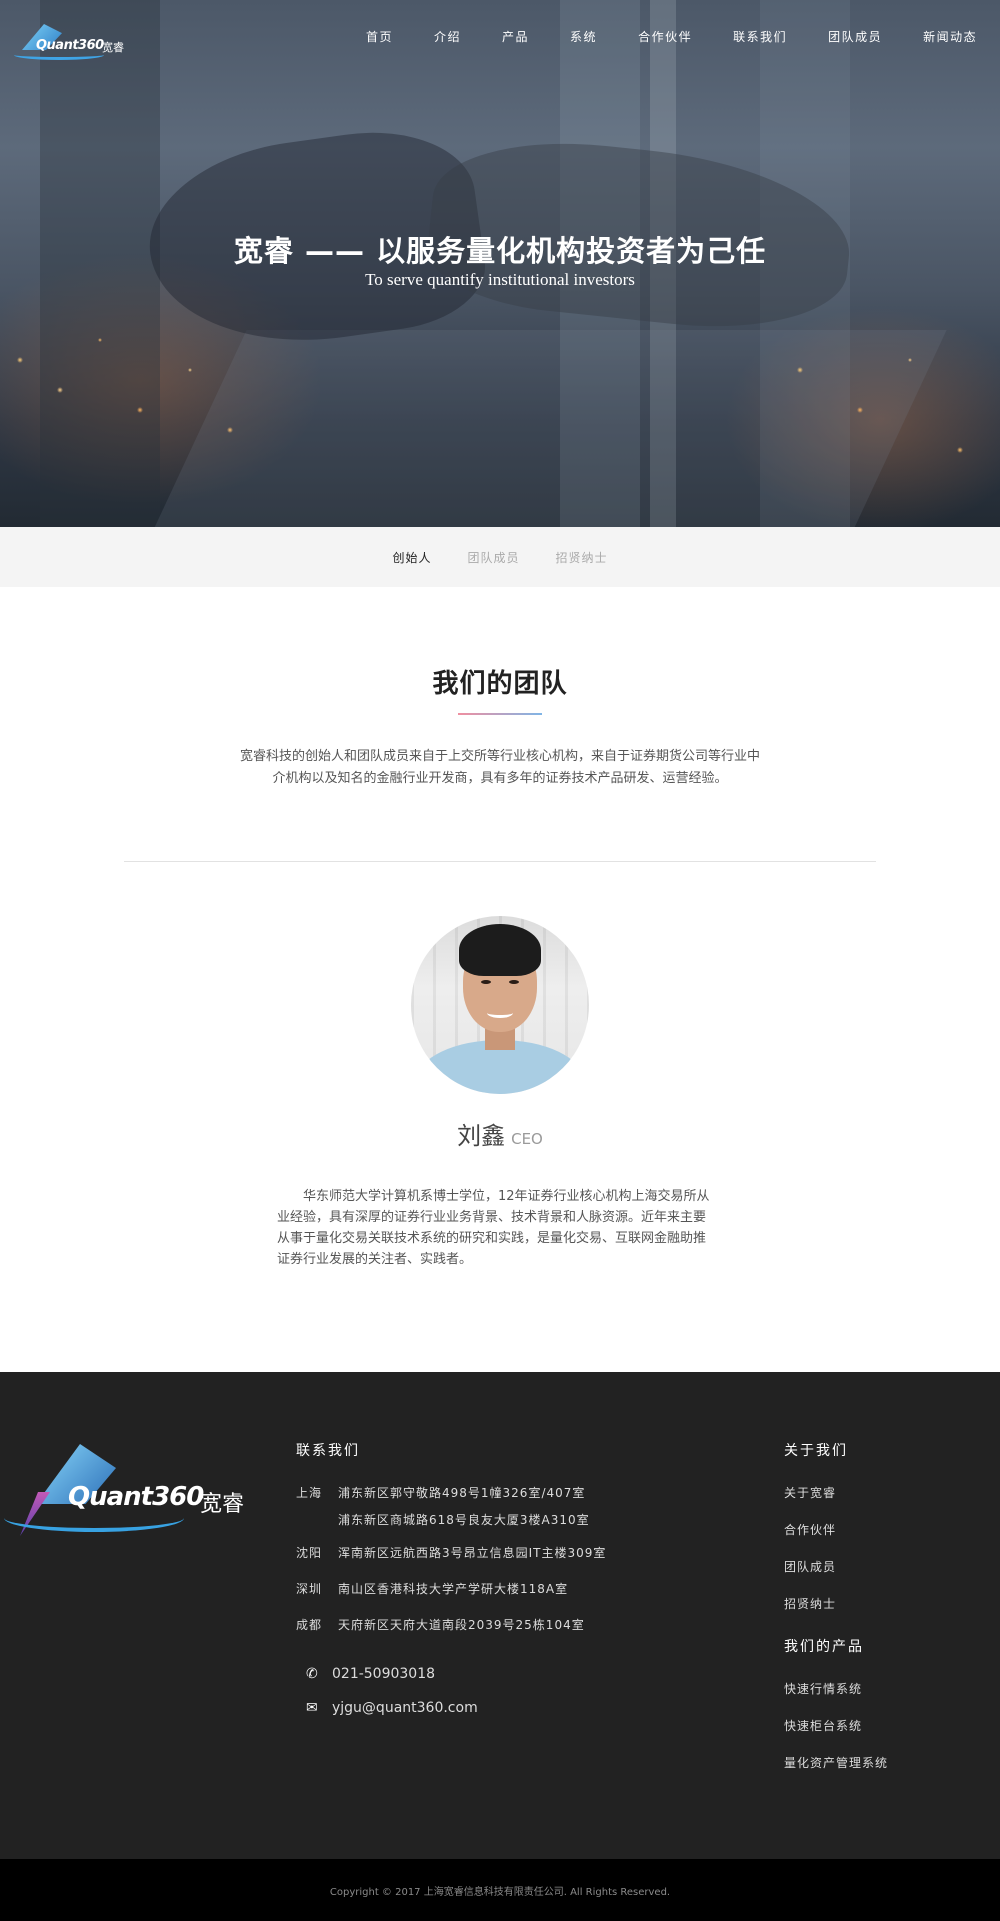  What do you see at coordinates (461, 1625) in the screenshot?
I see `address-line: 天府新区天府大道南段2039号25栋104室` at bounding box center [461, 1625].